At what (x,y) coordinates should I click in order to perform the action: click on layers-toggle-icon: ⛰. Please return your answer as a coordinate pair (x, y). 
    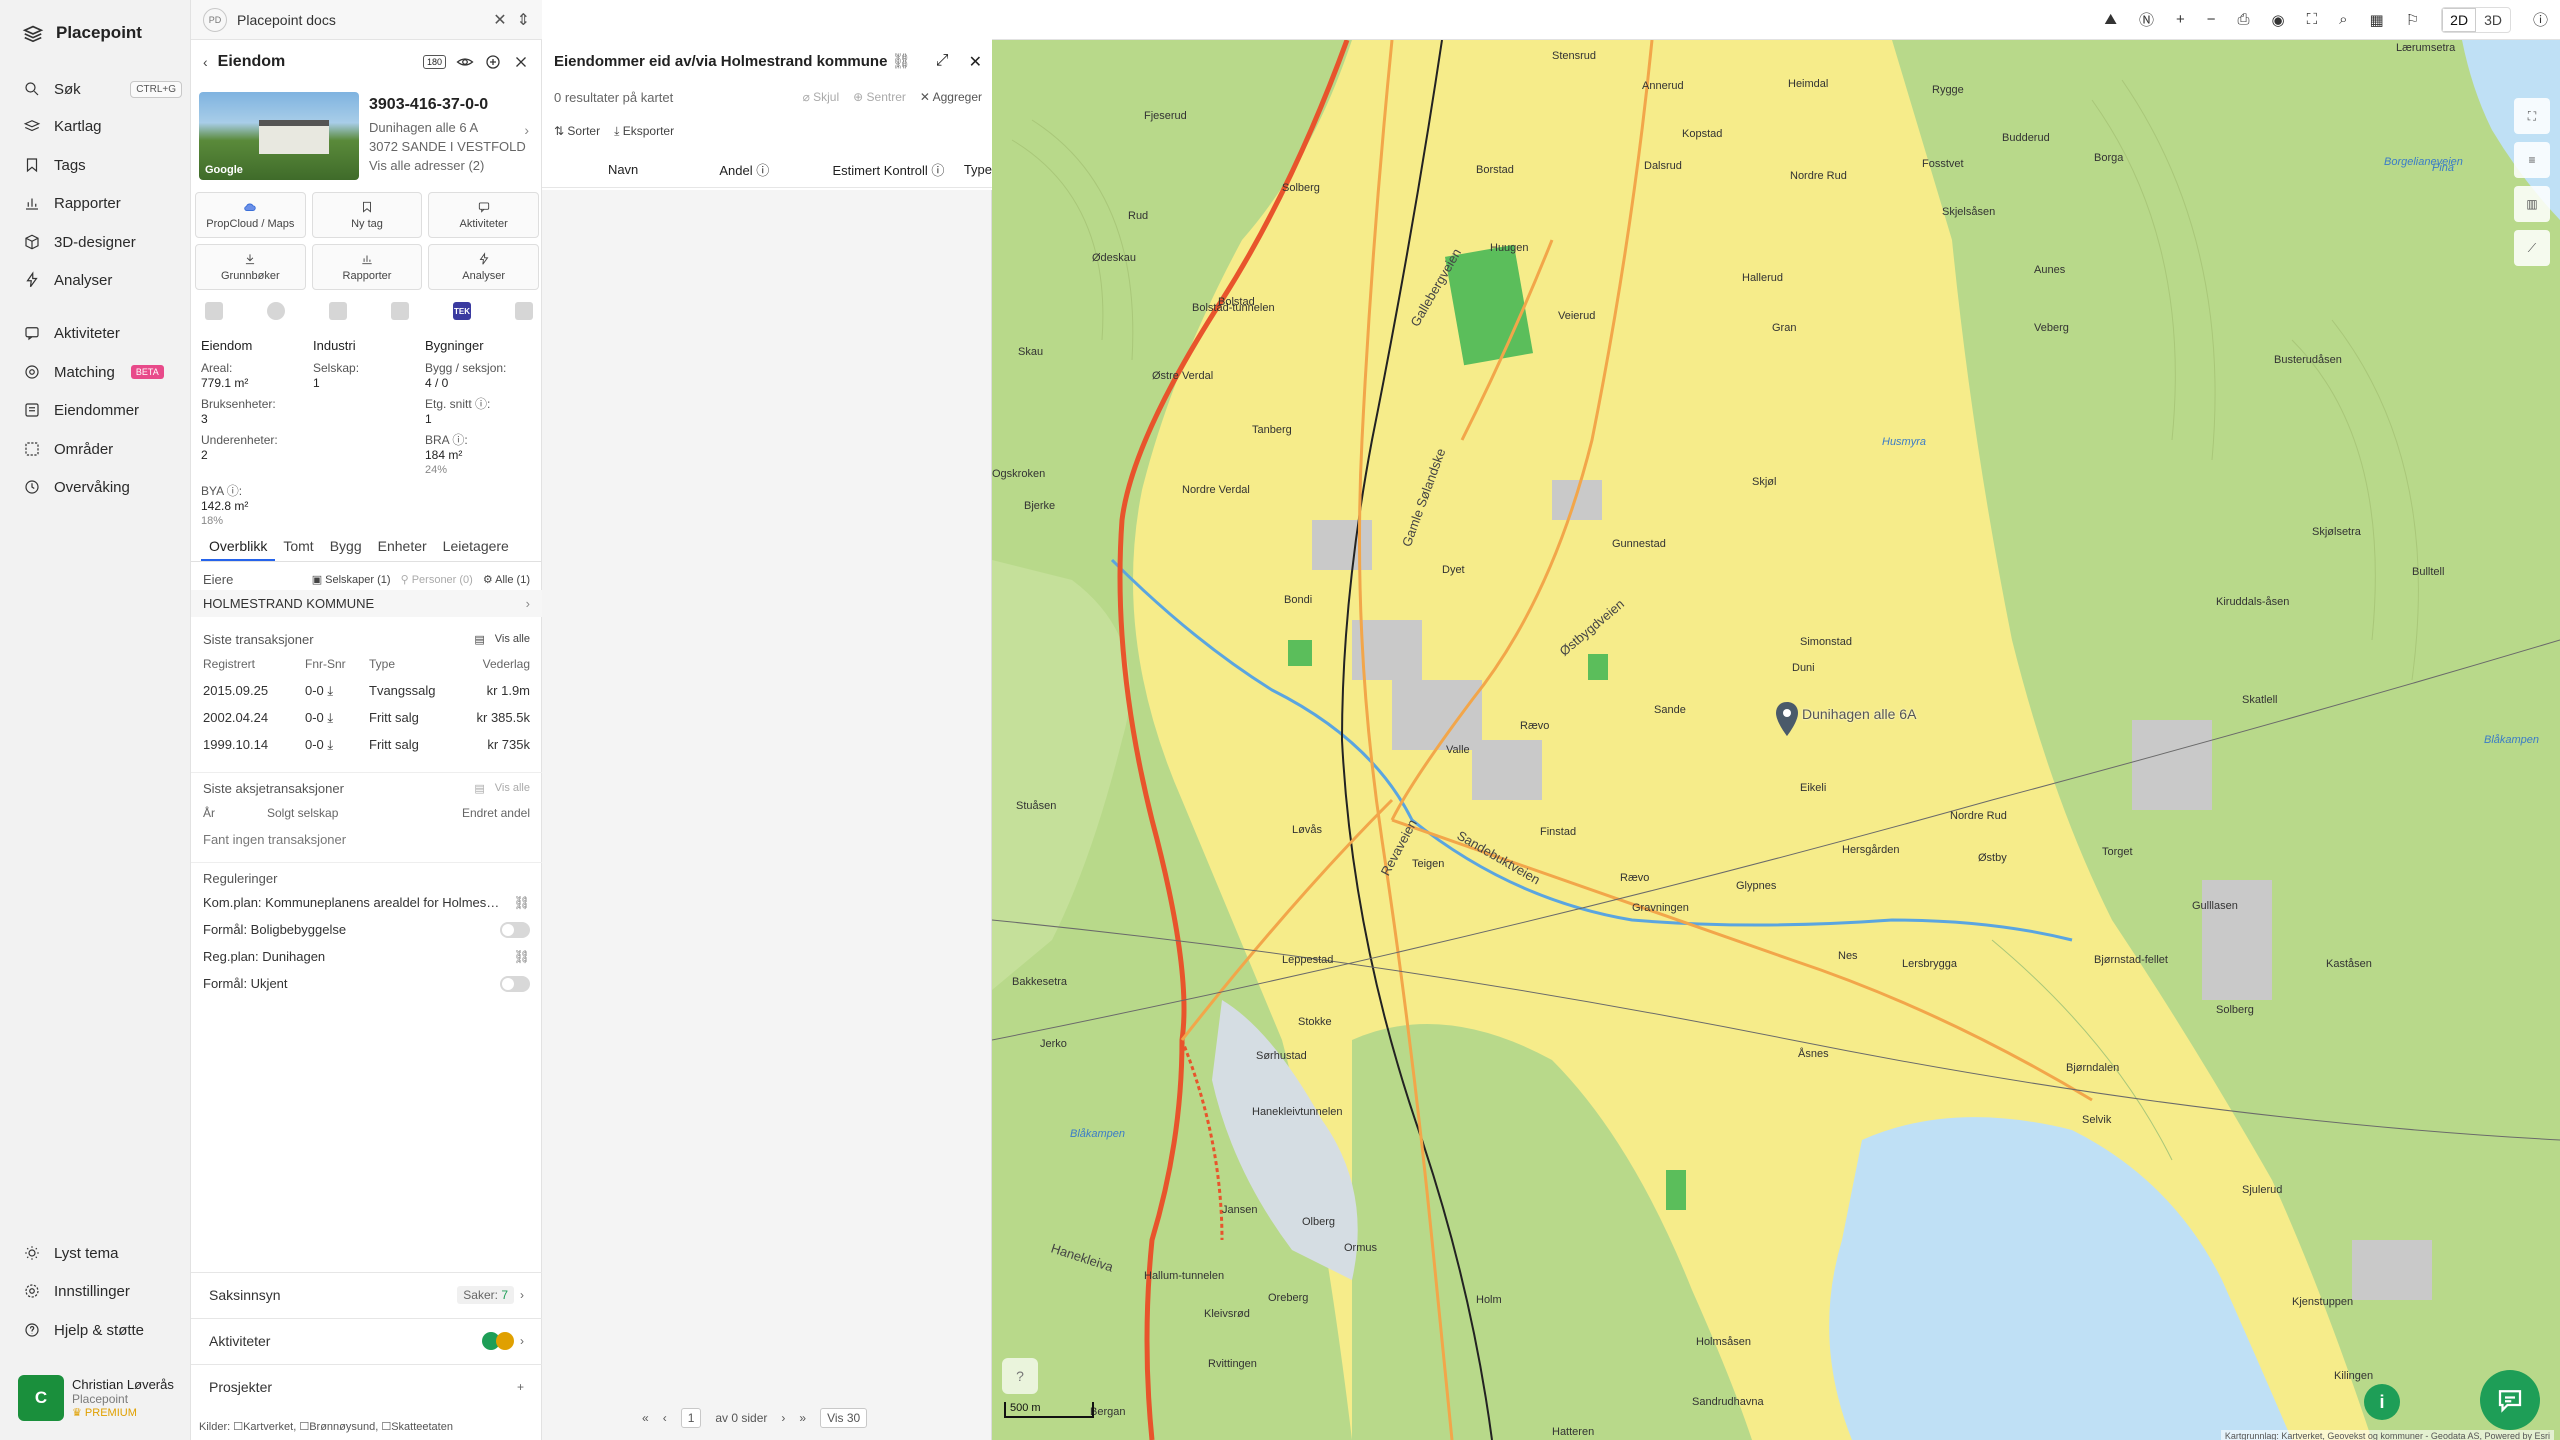
    Looking at the image, I should click on (2110, 19).